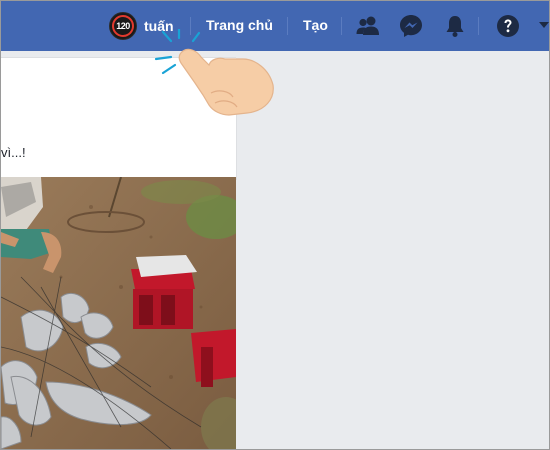  What do you see at coordinates (411, 26) in the screenshot?
I see `messenger-icon` at bounding box center [411, 26].